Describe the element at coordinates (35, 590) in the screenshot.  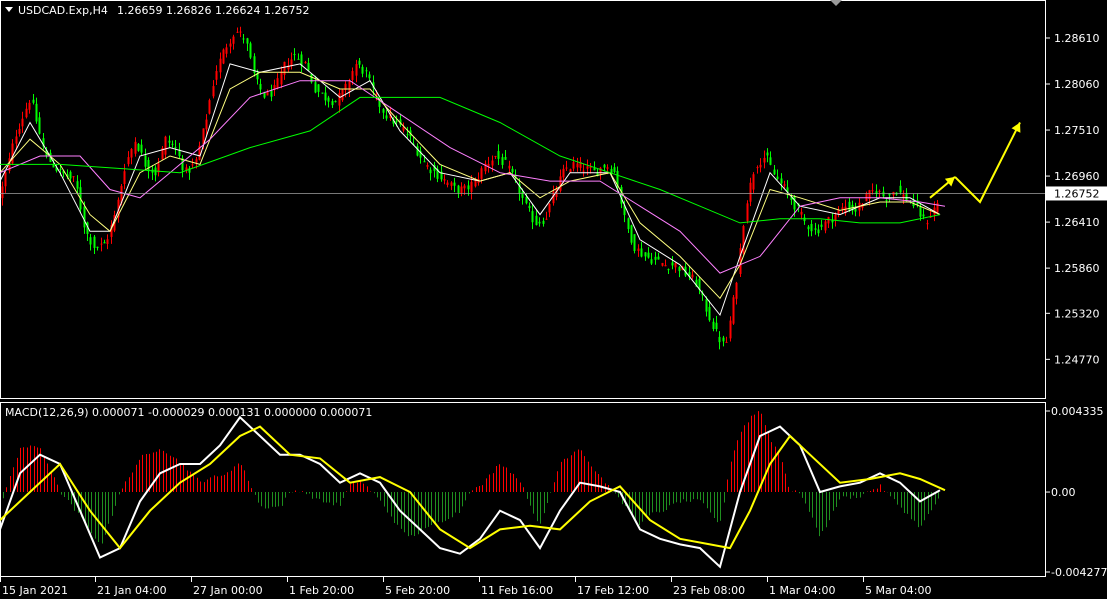
I see `time-axis-label: 15 Jan 2021` at that location.